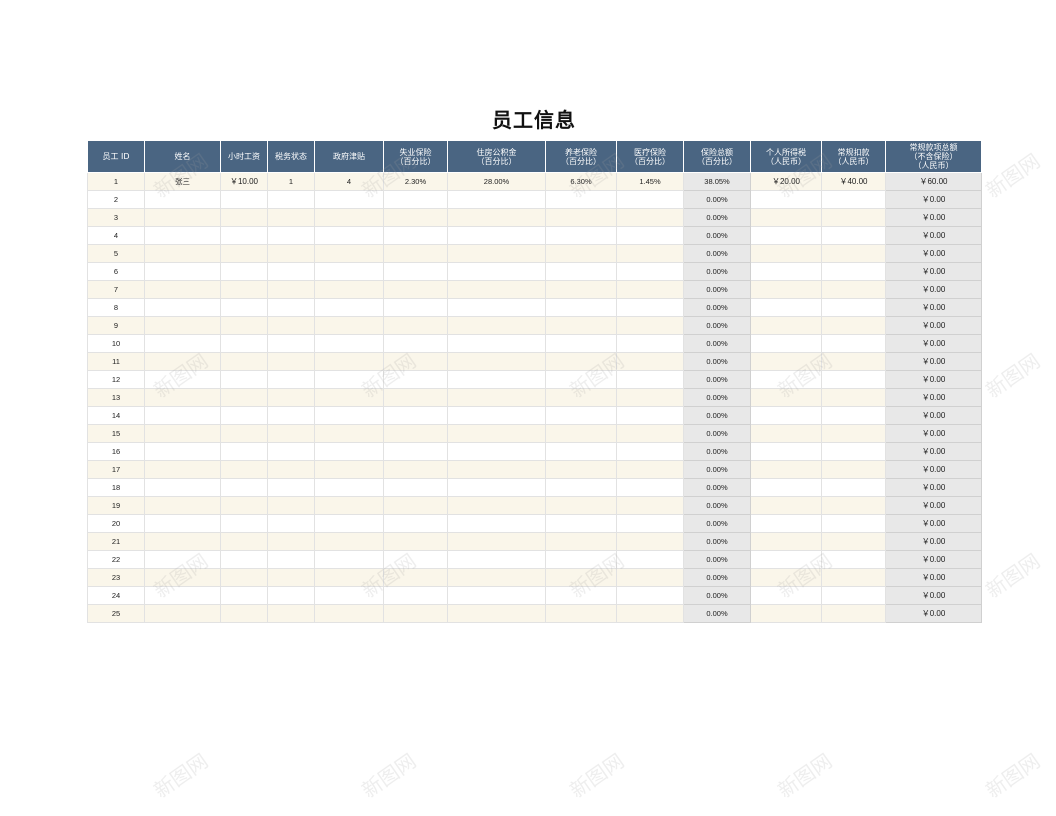 Image resolution: width=1056 pixels, height=816 pixels. I want to click on table-cell: 14, so click(116, 415).